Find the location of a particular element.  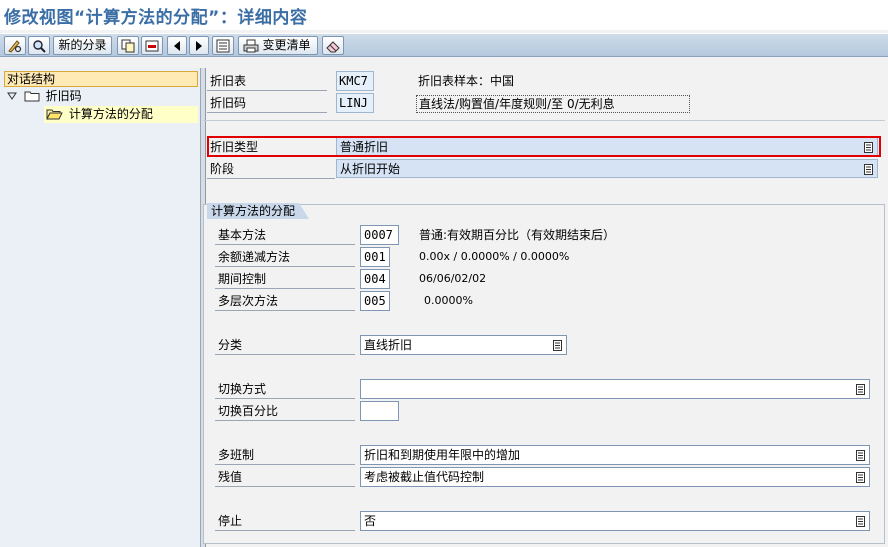

section-divider is located at coordinates (544, 120).